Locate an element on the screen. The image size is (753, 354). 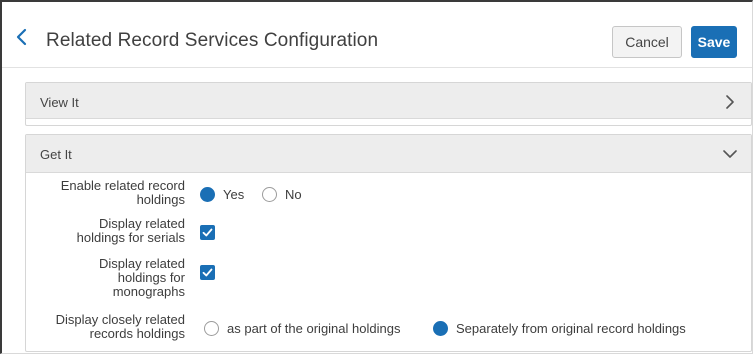
radio-yes-label: Yes is located at coordinates (233, 194).